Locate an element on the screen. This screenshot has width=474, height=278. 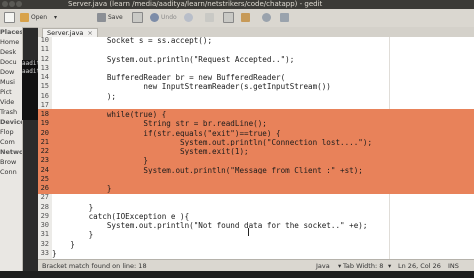
save-label: Save is located at coordinates (115, 17).